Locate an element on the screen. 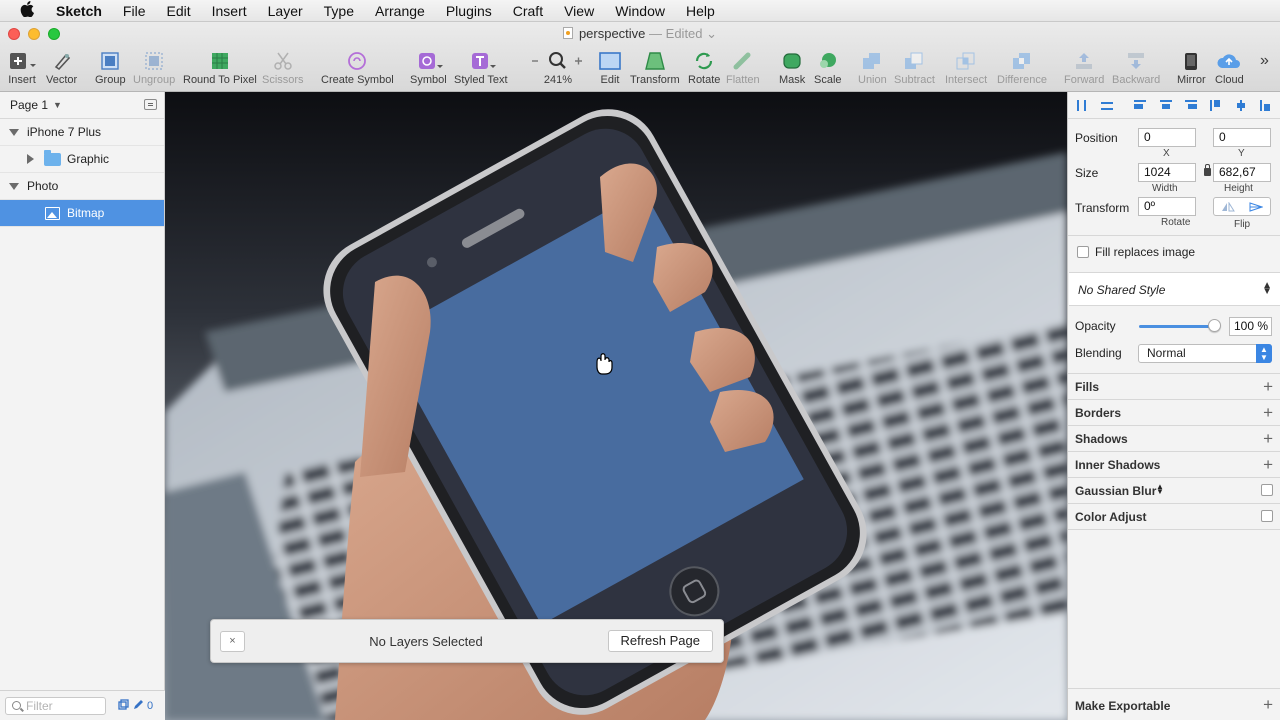  page-selector: Page 1 ▼ is located at coordinates (82, 105).